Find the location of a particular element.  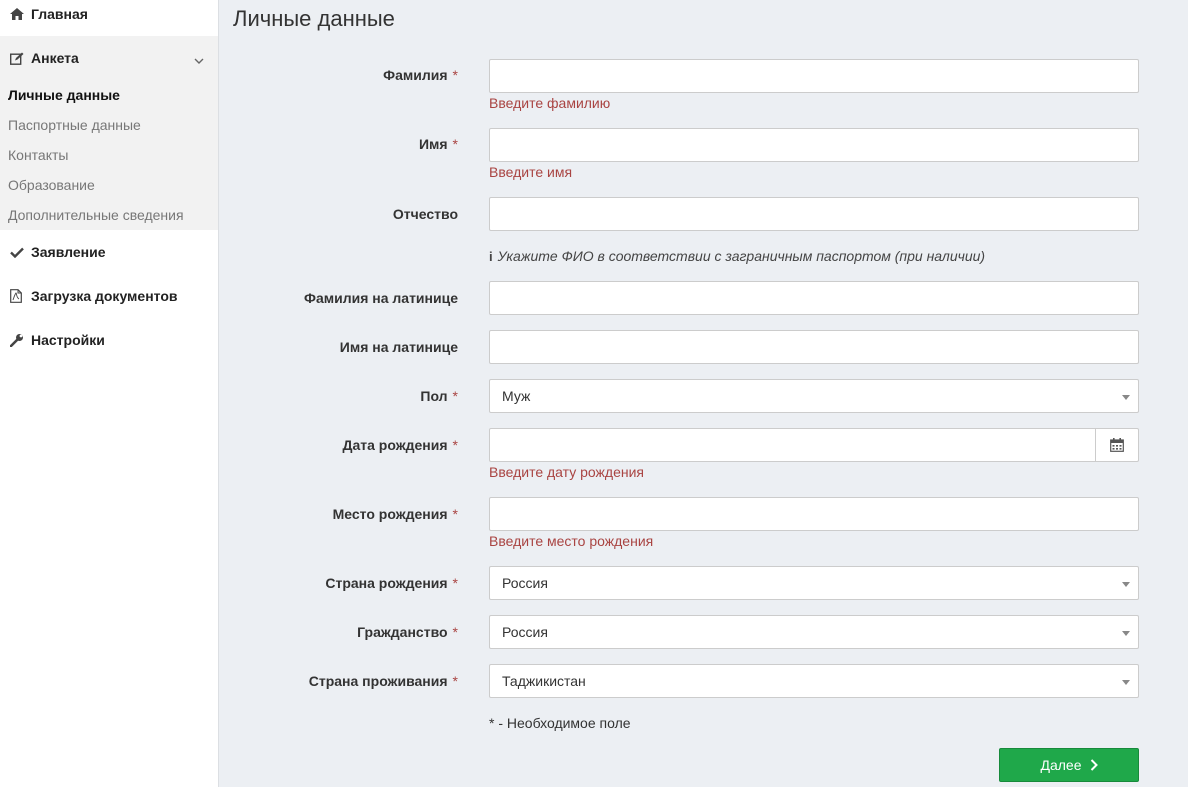

sidebar-item-statement: Заявление is located at coordinates (109, 252).